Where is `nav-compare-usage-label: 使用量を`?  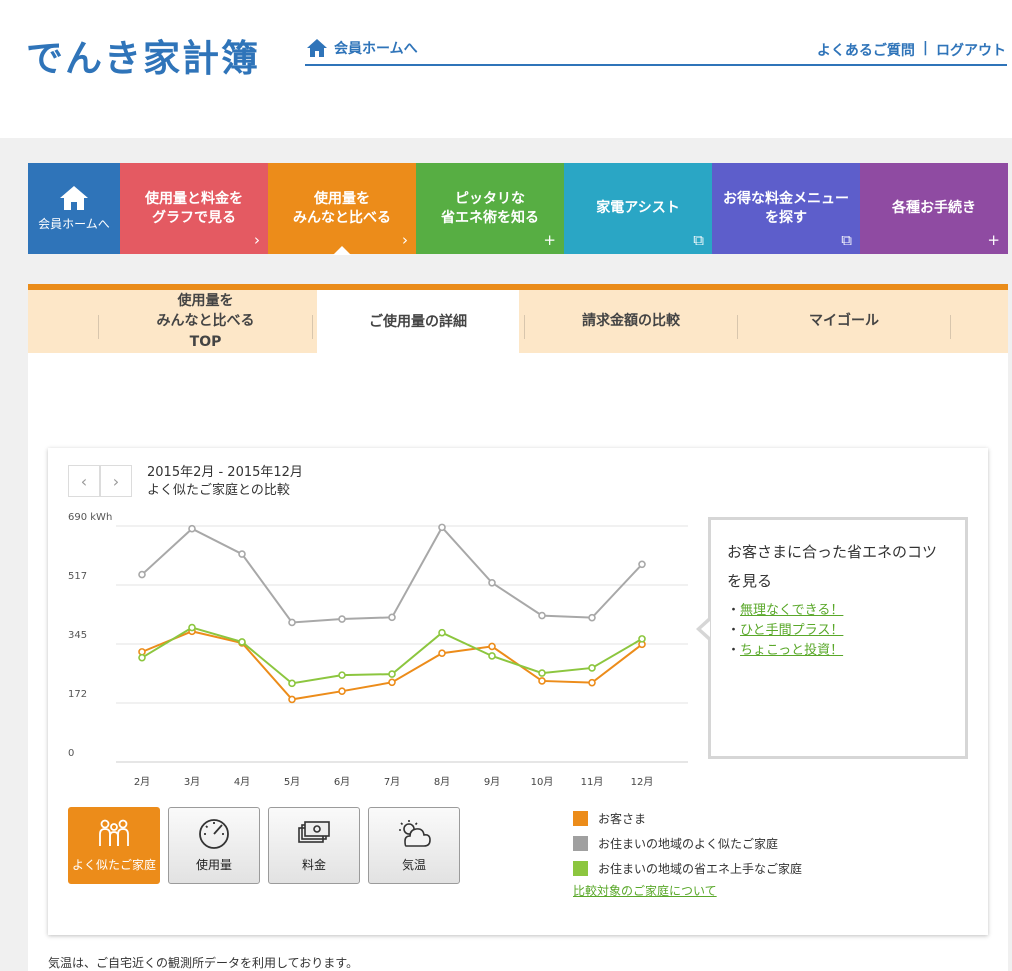 nav-compare-usage-label: 使用量を is located at coordinates (342, 199).